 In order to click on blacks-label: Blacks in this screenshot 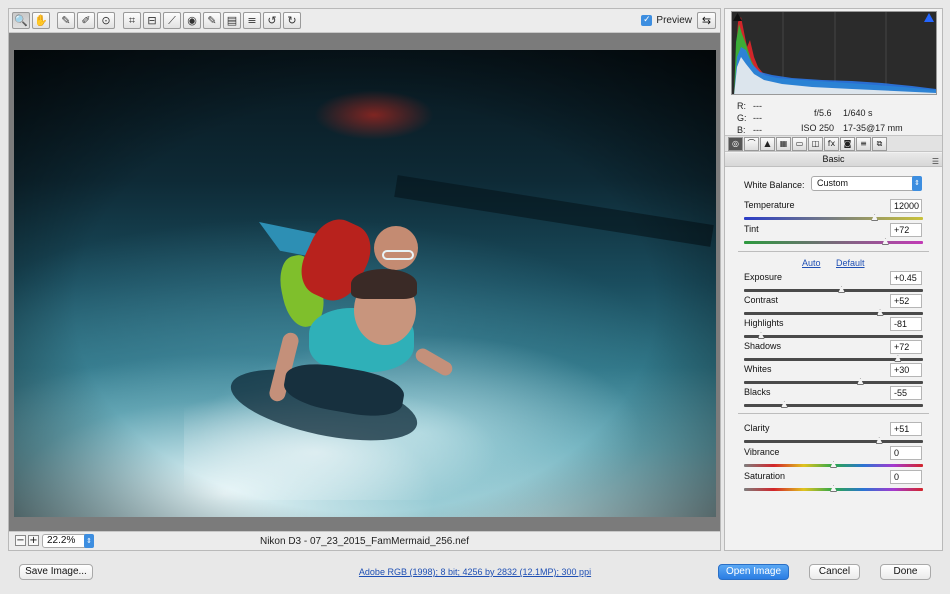, I will do `click(757, 392)`.